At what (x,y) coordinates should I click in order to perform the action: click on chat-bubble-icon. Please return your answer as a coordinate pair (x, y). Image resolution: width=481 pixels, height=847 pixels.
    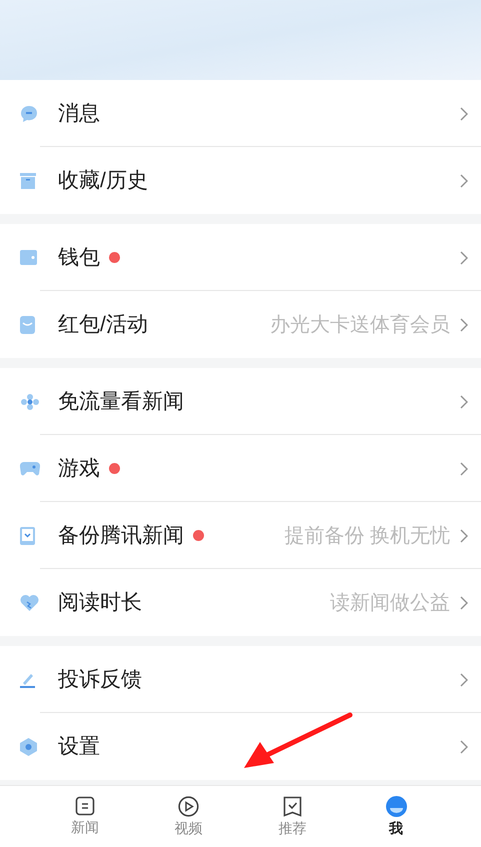
    Looking at the image, I should click on (29, 113).